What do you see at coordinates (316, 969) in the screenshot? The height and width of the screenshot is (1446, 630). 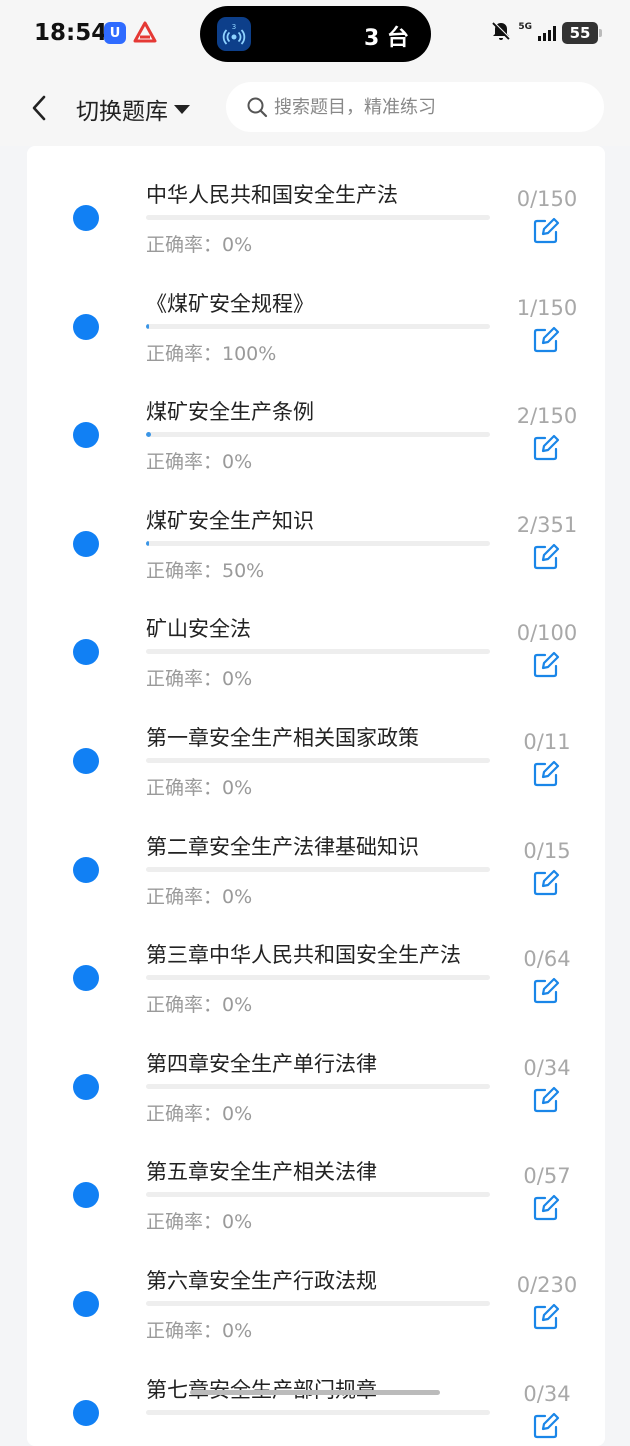 I see `list-item: 第三章中华人民共和国安全生产法 正确率：0% 0/64` at bounding box center [316, 969].